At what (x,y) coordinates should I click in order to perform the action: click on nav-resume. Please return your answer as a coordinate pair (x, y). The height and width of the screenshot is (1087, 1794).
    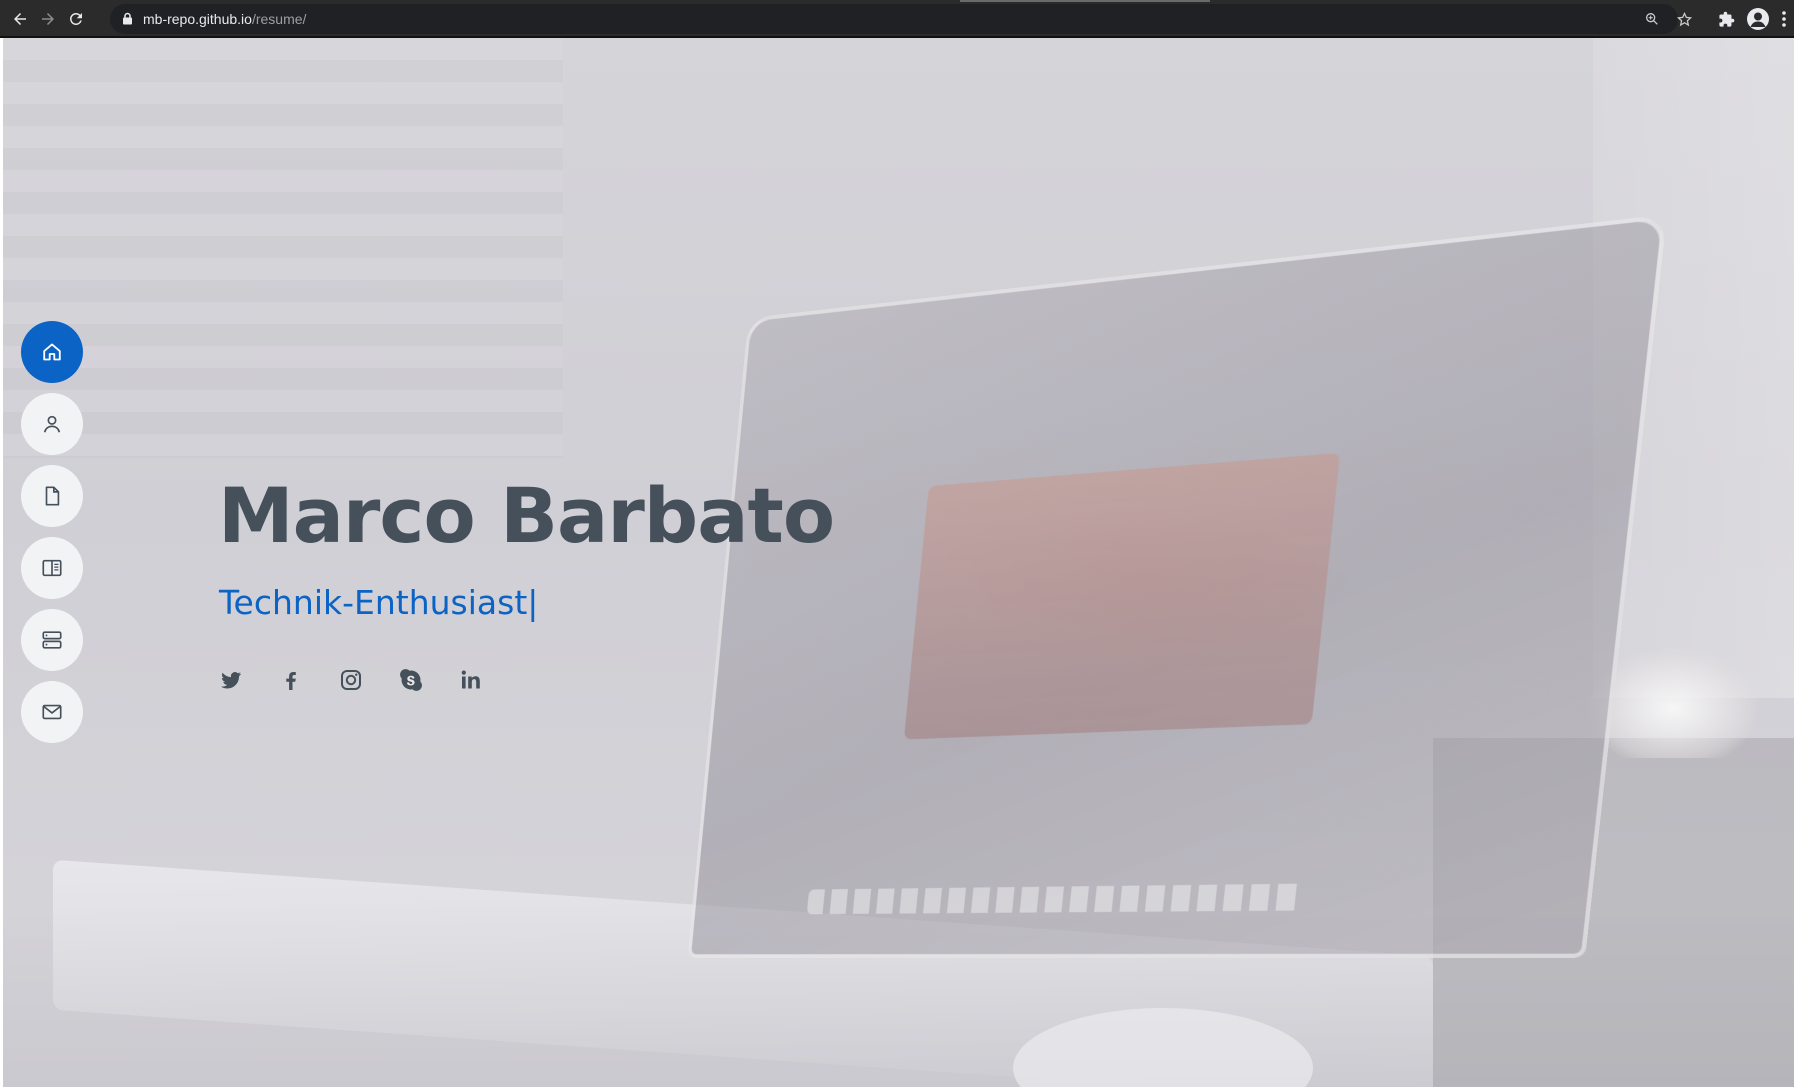
    Looking at the image, I should click on (52, 496).